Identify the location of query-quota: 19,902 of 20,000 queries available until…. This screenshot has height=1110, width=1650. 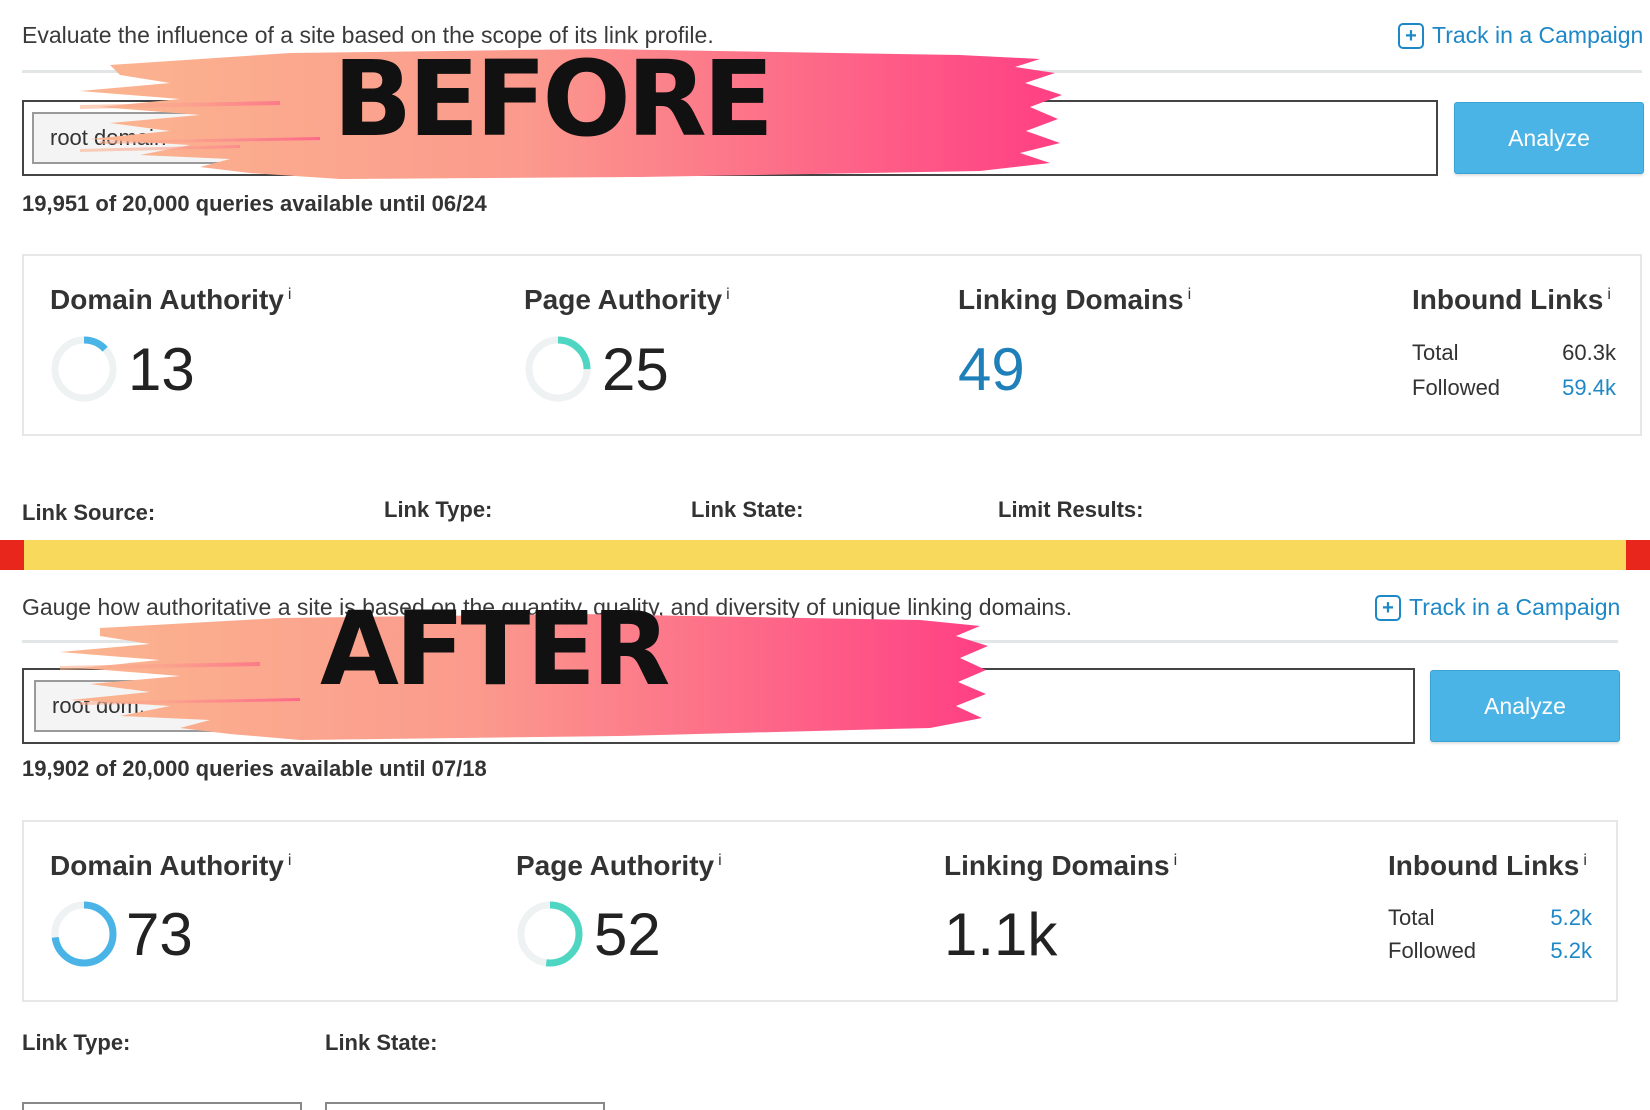
(254, 768).